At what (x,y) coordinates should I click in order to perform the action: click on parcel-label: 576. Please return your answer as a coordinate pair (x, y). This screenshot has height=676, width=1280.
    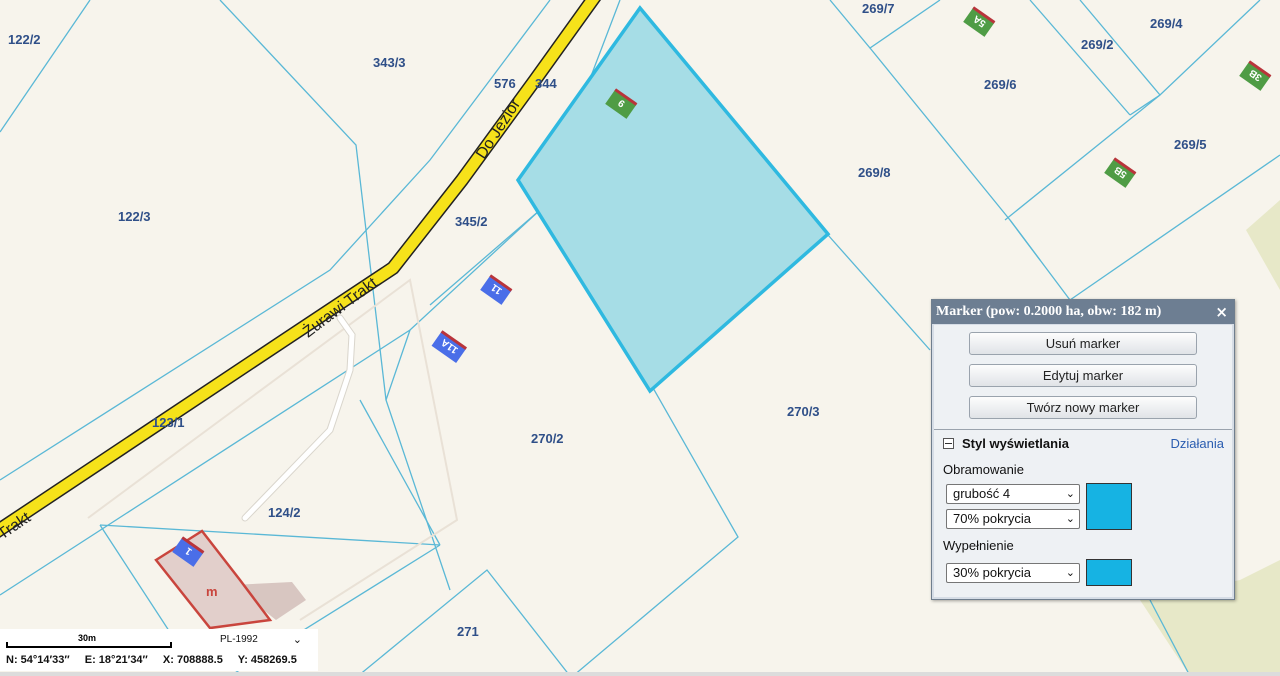
    Looking at the image, I should click on (505, 83).